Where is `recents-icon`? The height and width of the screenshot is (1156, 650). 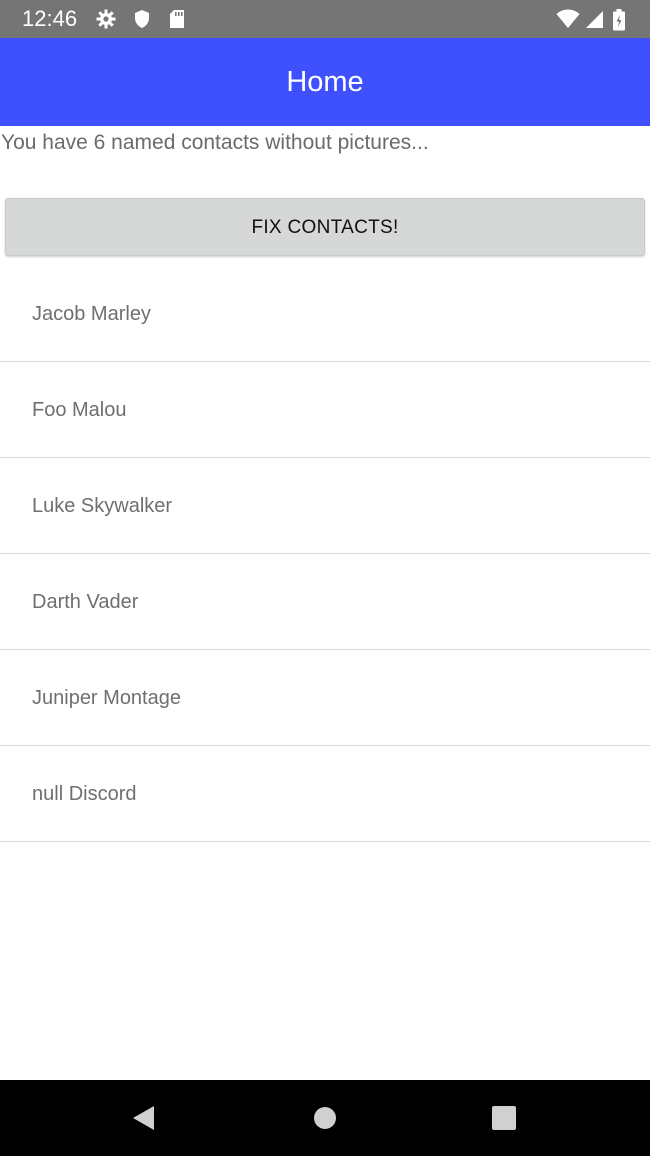
recents-icon is located at coordinates (504, 1118).